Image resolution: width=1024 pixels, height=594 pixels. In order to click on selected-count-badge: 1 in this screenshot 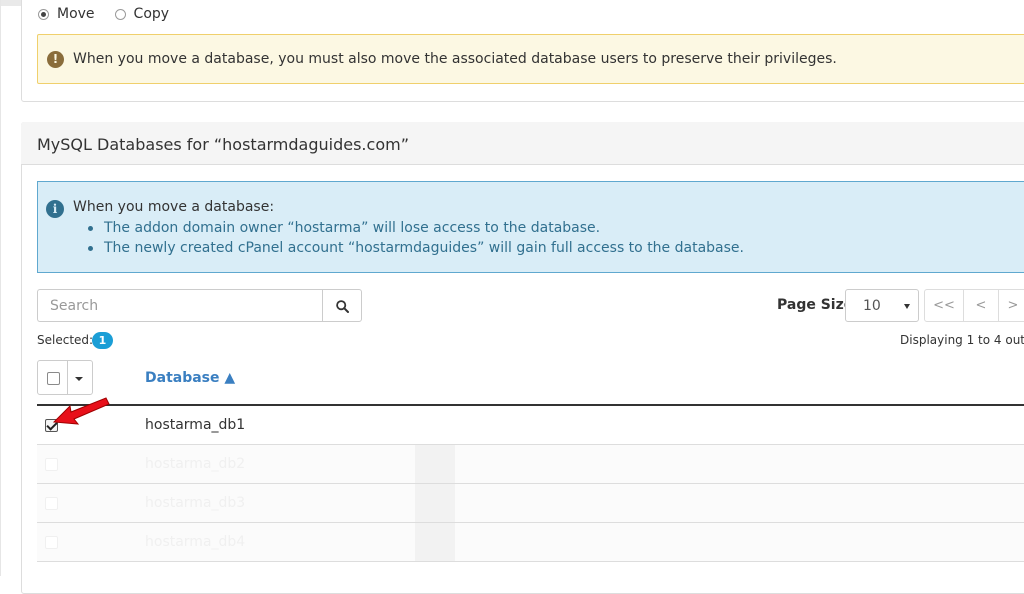, I will do `click(102, 340)`.